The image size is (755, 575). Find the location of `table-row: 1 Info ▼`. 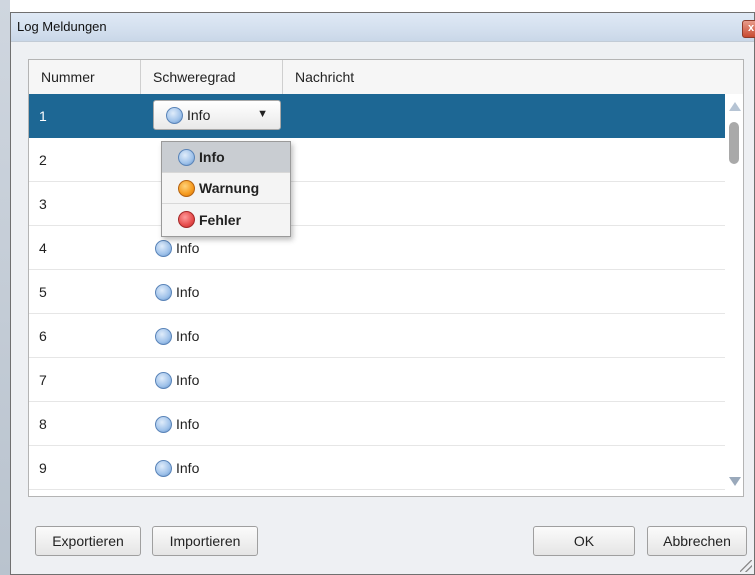

table-row: 1 Info ▼ is located at coordinates (386, 116).